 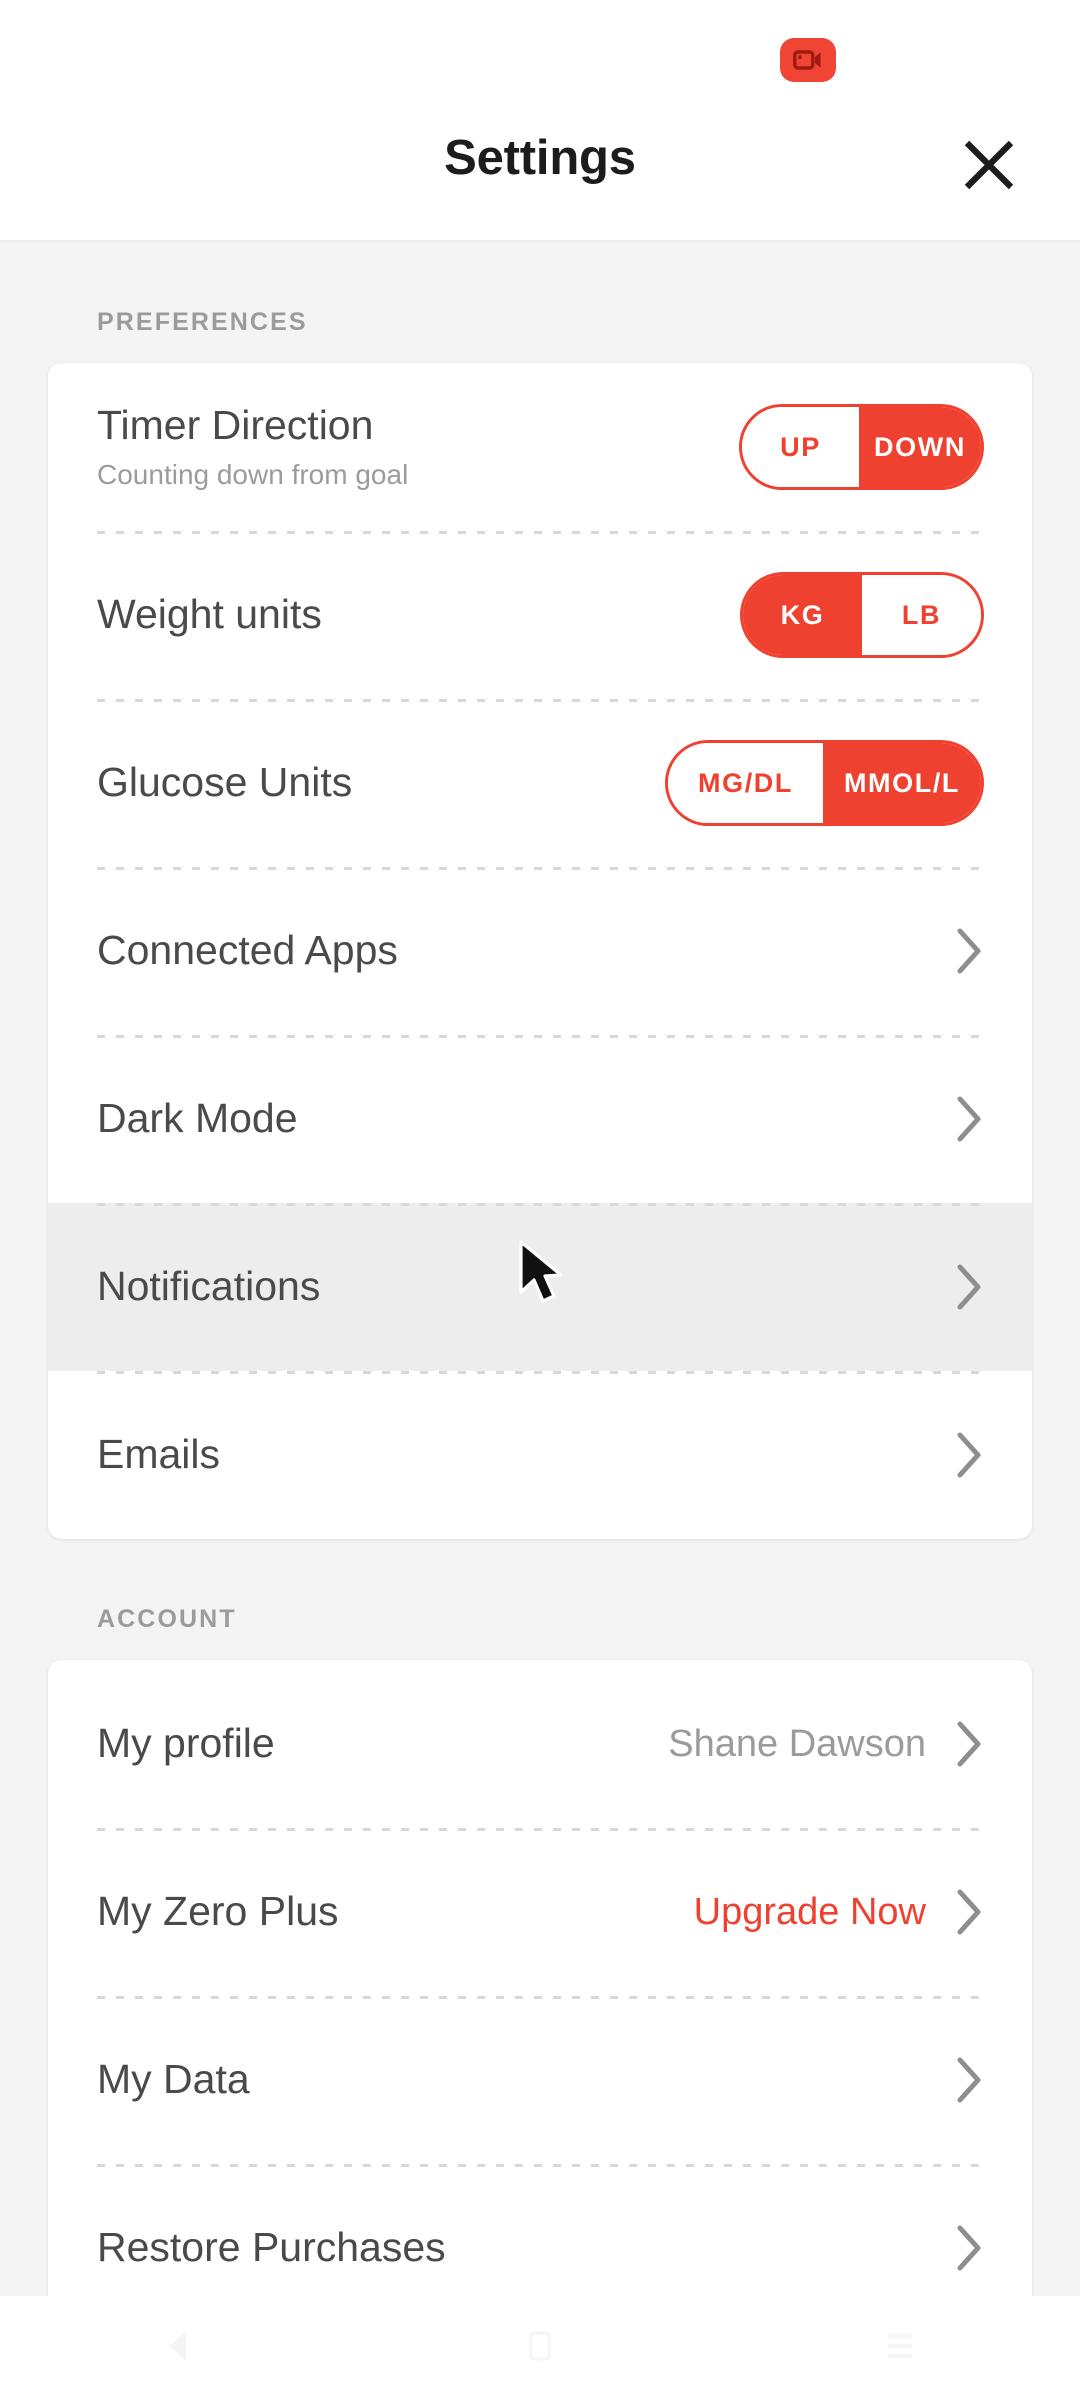 I want to click on glucose-units-option-mgdl: MG/DL, so click(x=745, y=783).